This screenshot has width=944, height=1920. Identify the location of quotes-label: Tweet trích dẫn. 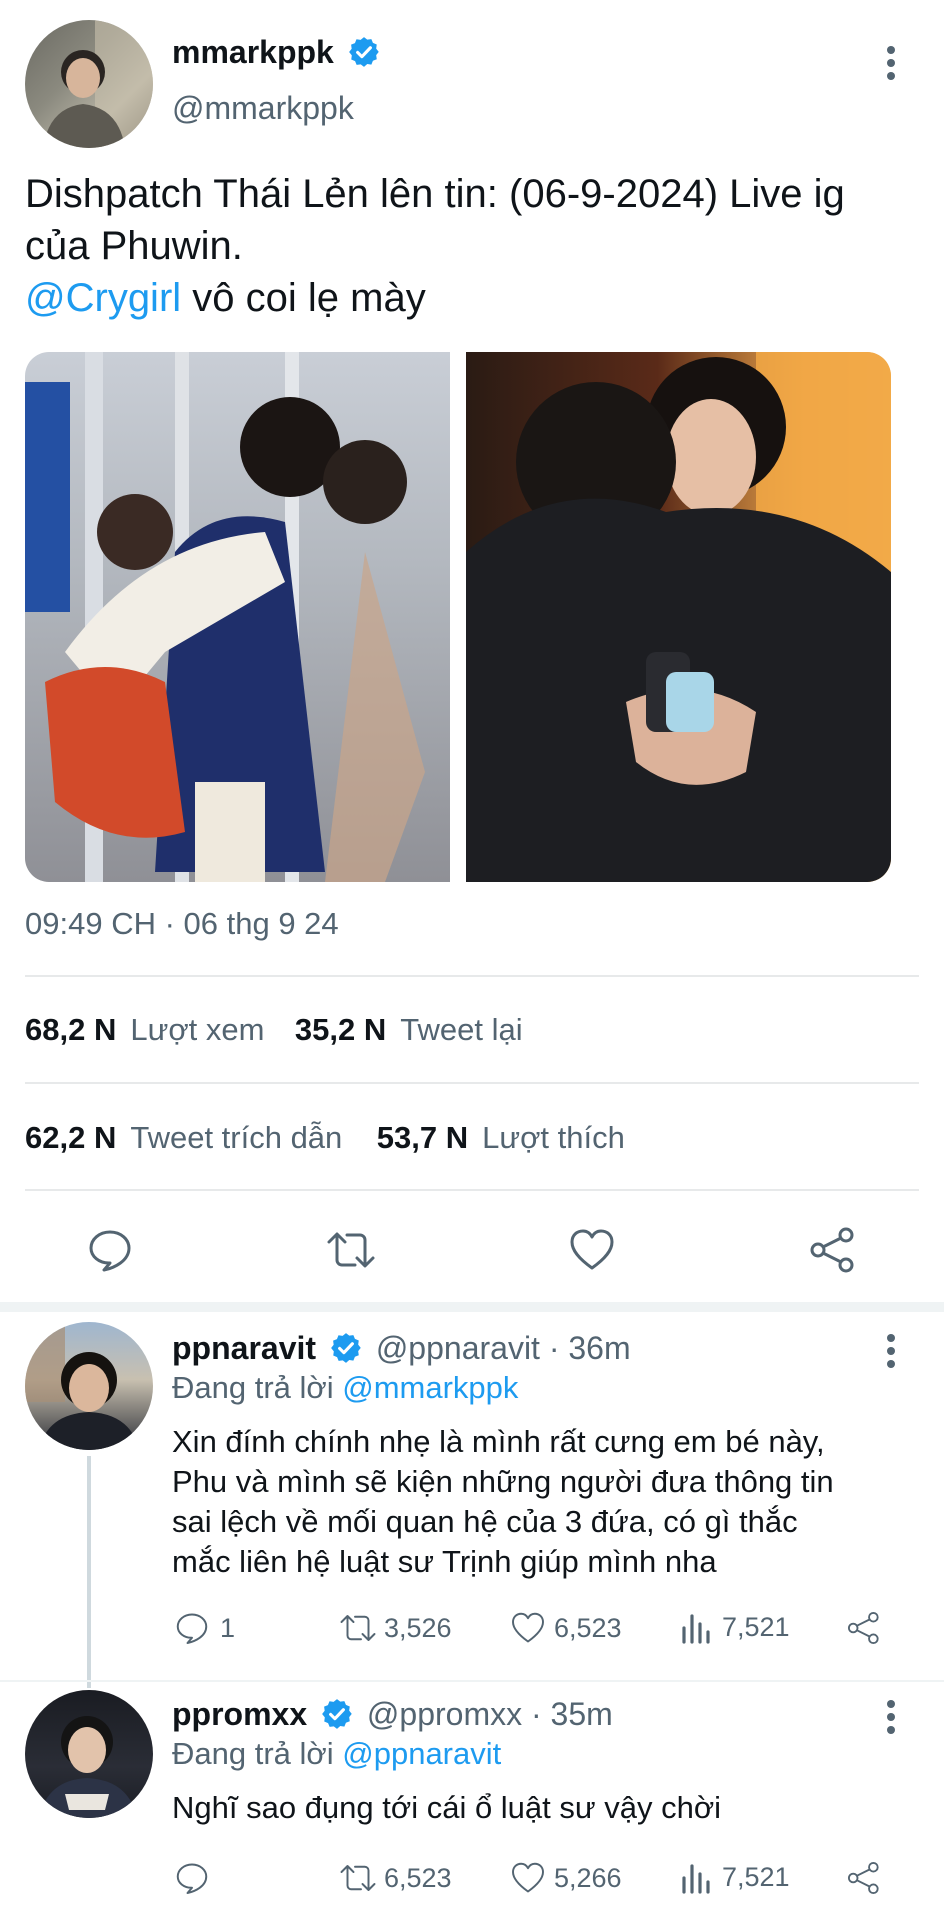
(236, 1137).